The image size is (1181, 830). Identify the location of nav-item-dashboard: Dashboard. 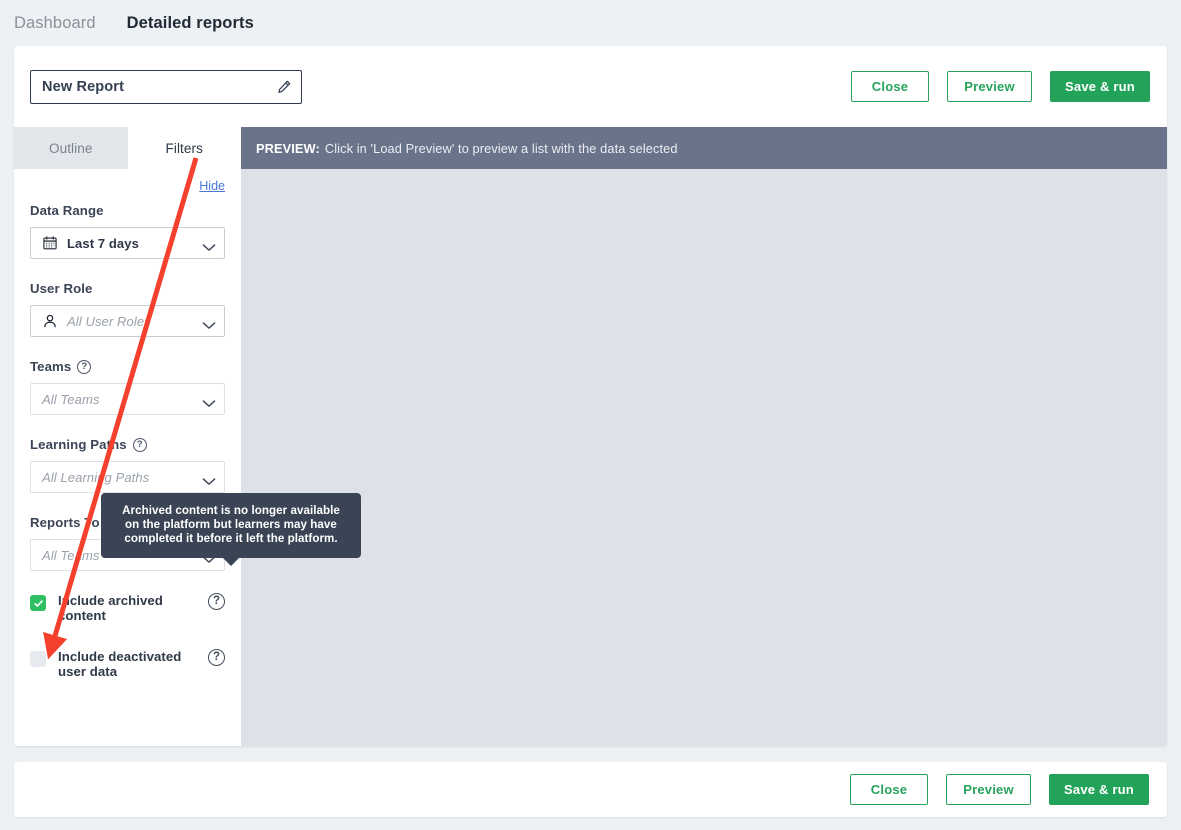
(55, 23).